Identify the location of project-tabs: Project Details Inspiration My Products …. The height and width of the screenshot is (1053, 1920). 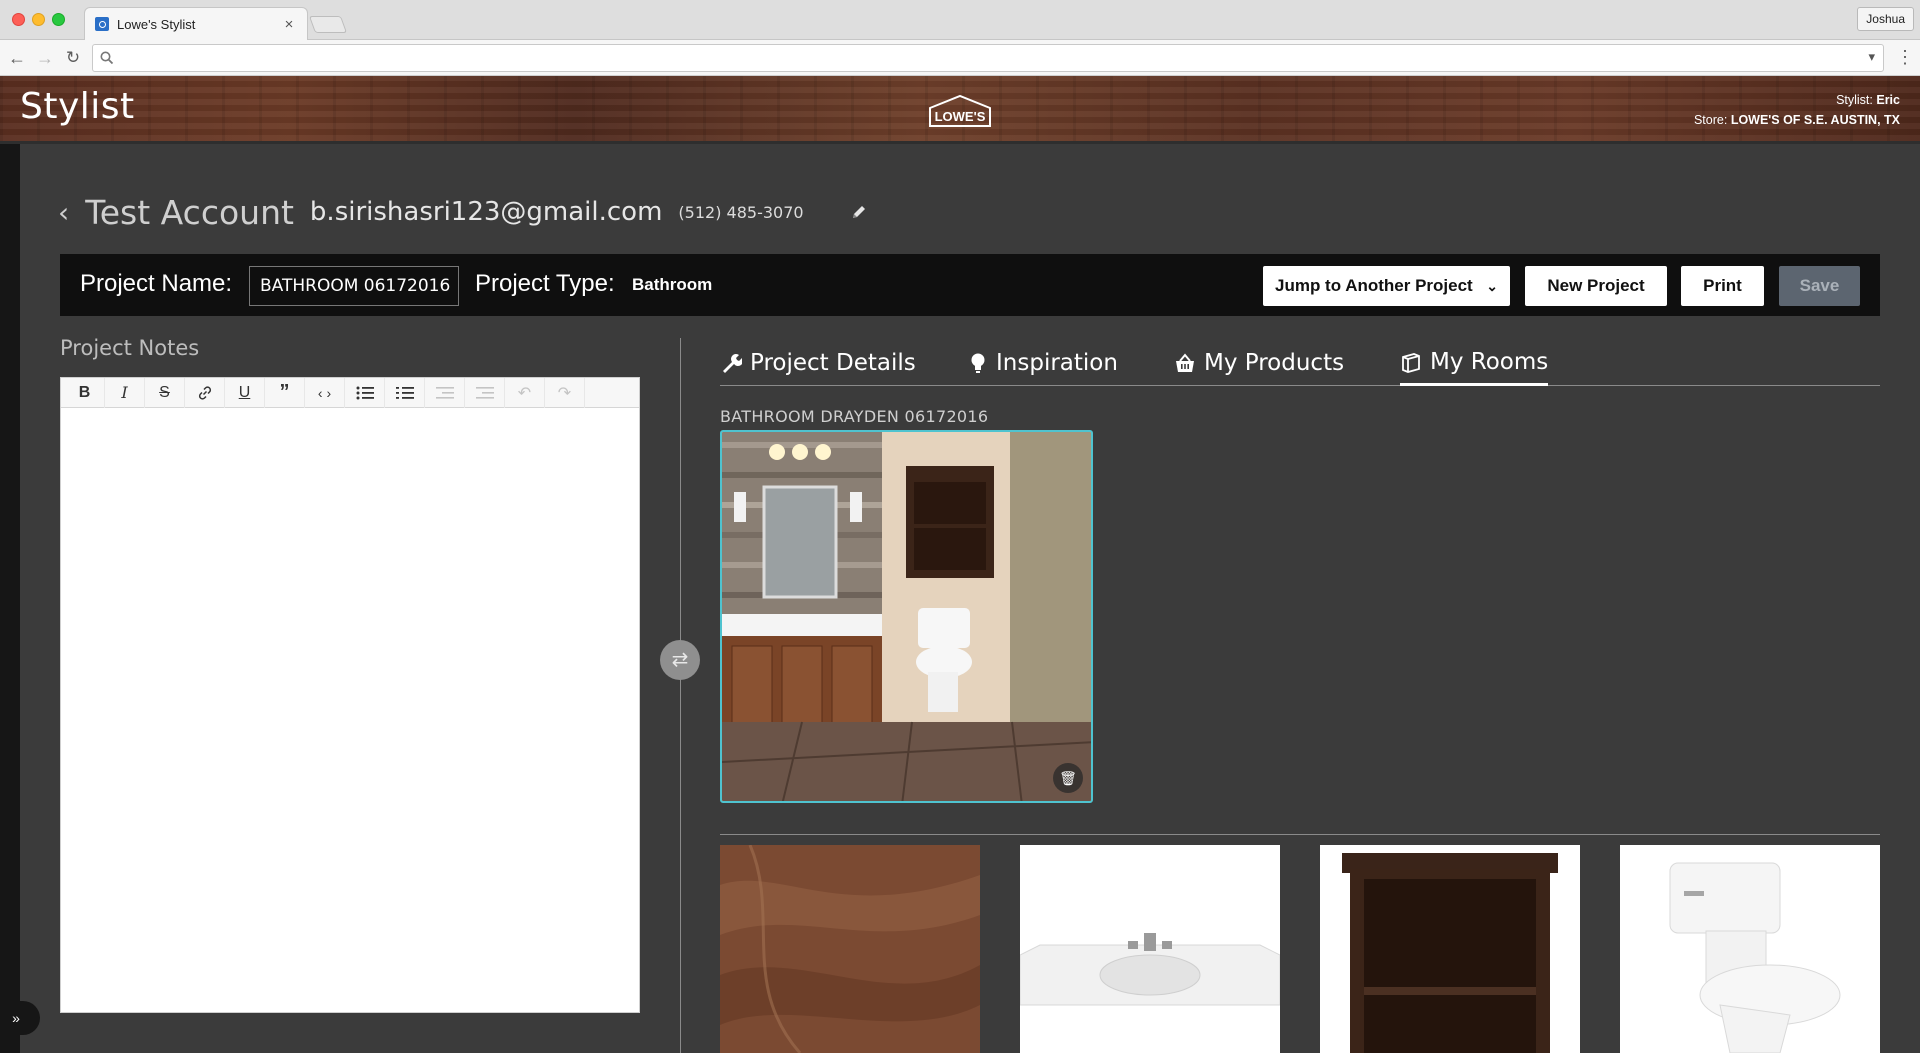
(1300, 363).